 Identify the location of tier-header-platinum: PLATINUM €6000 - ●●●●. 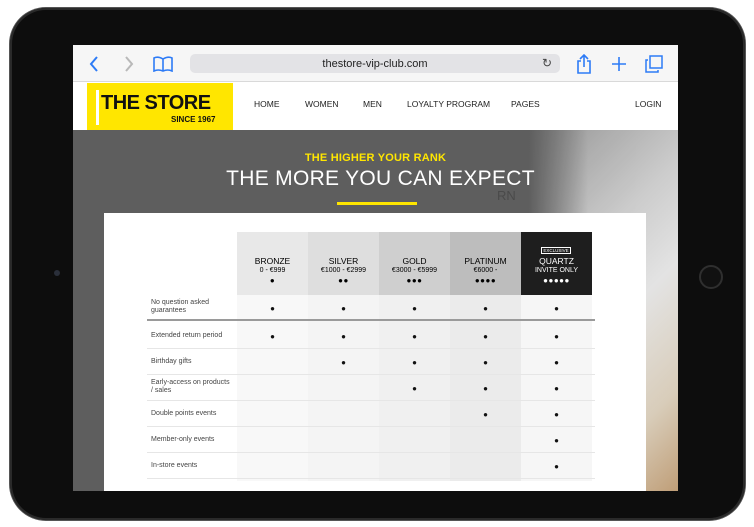
(485, 263).